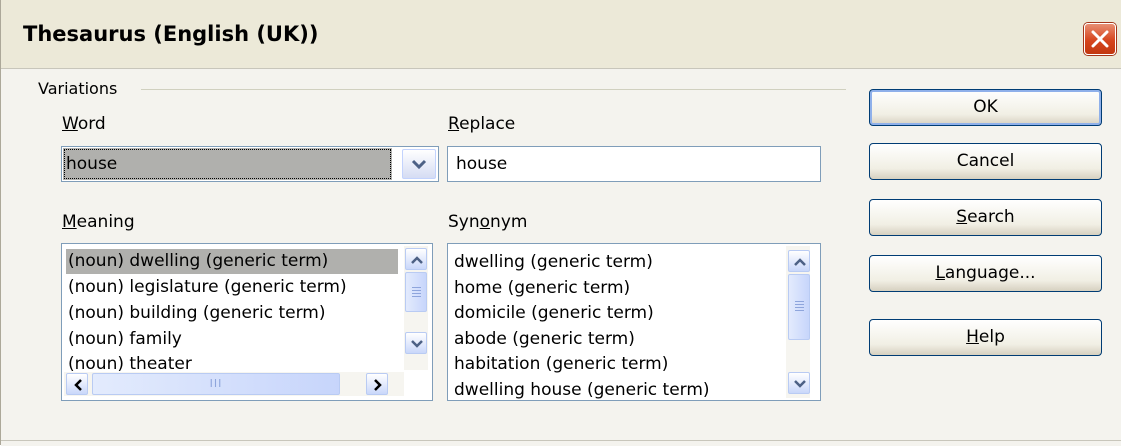  I want to click on chevron-right-icon, so click(378, 385).